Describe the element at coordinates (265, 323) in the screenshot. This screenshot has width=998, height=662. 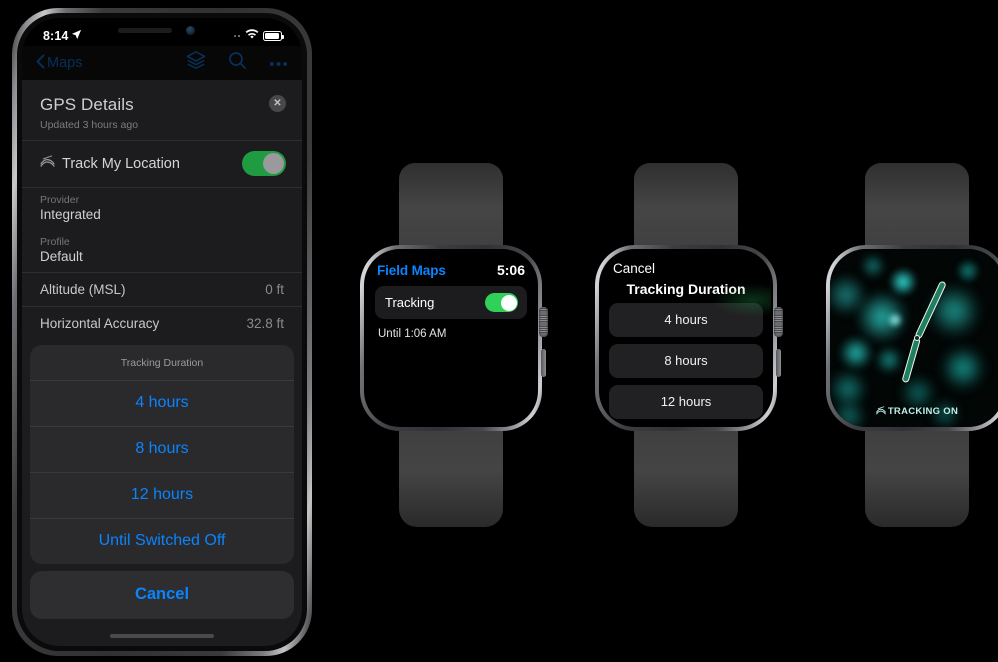
I see `metric-horizontal-accuracy-value: 32.8 ft` at that location.